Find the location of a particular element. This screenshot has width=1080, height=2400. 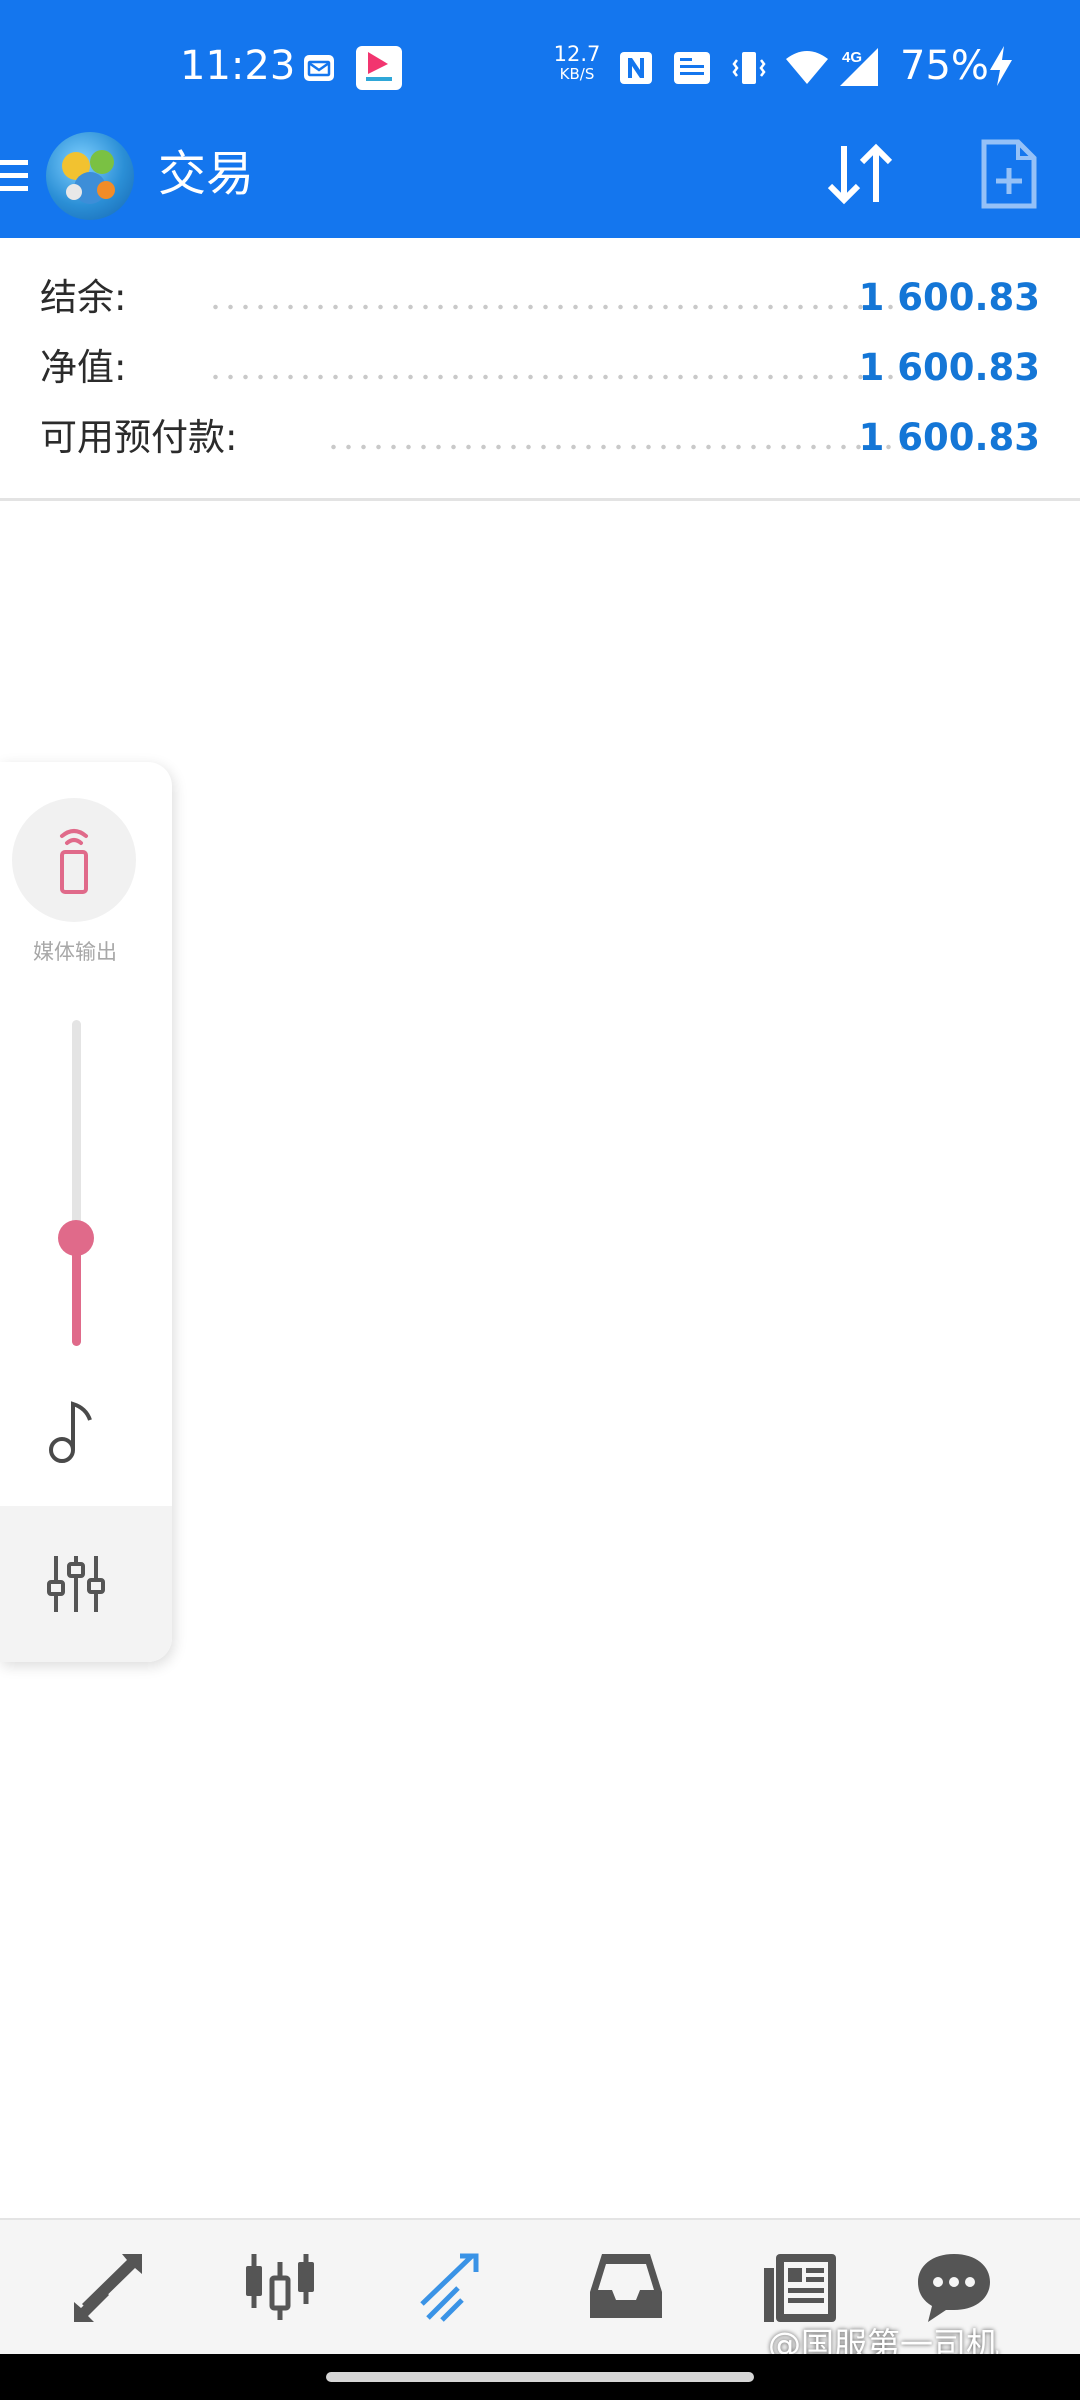

net-speed-indicator: 12.7 KB/S is located at coordinates (577, 64).